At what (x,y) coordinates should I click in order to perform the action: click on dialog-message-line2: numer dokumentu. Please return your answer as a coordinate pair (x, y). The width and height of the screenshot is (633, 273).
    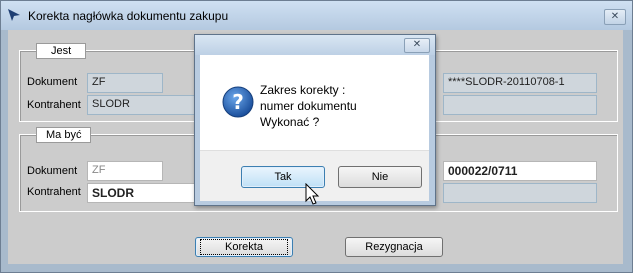
    Looking at the image, I should click on (308, 106).